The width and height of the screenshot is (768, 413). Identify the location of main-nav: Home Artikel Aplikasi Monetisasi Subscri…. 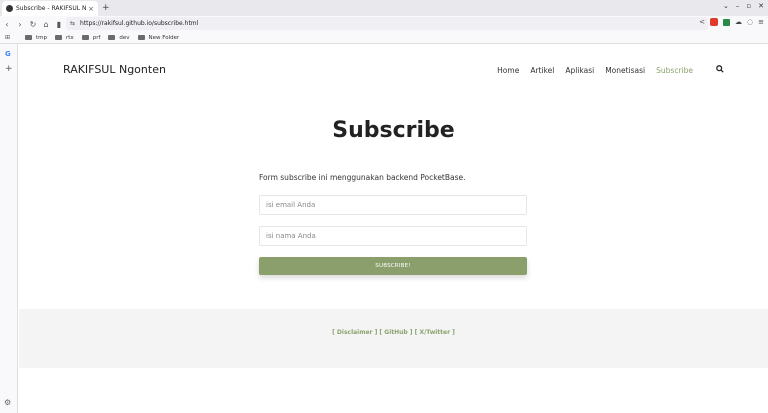
(610, 70).